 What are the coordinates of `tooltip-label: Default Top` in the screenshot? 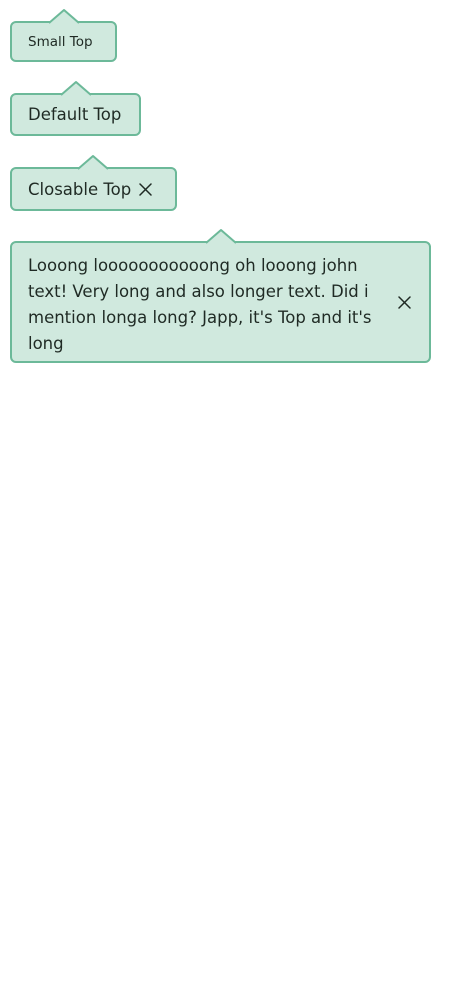 It's located at (75, 114).